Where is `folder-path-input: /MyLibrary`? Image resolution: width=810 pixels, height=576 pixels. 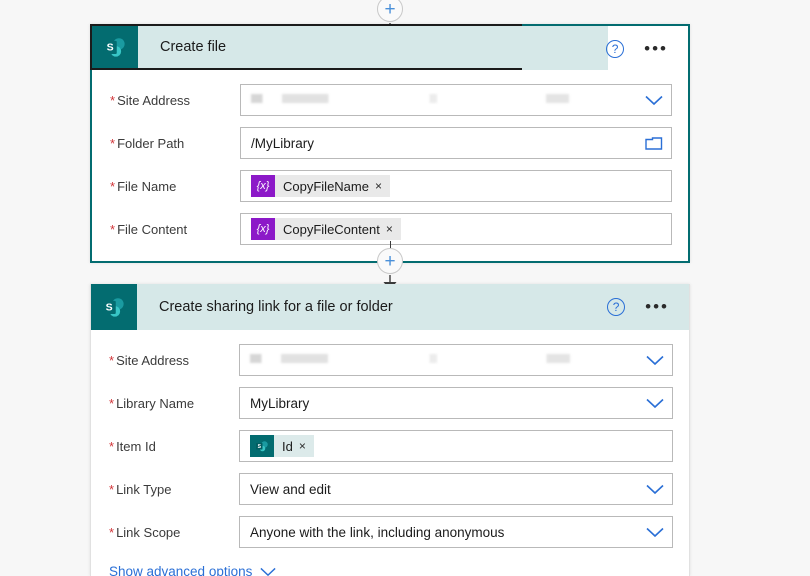 folder-path-input: /MyLibrary is located at coordinates (456, 143).